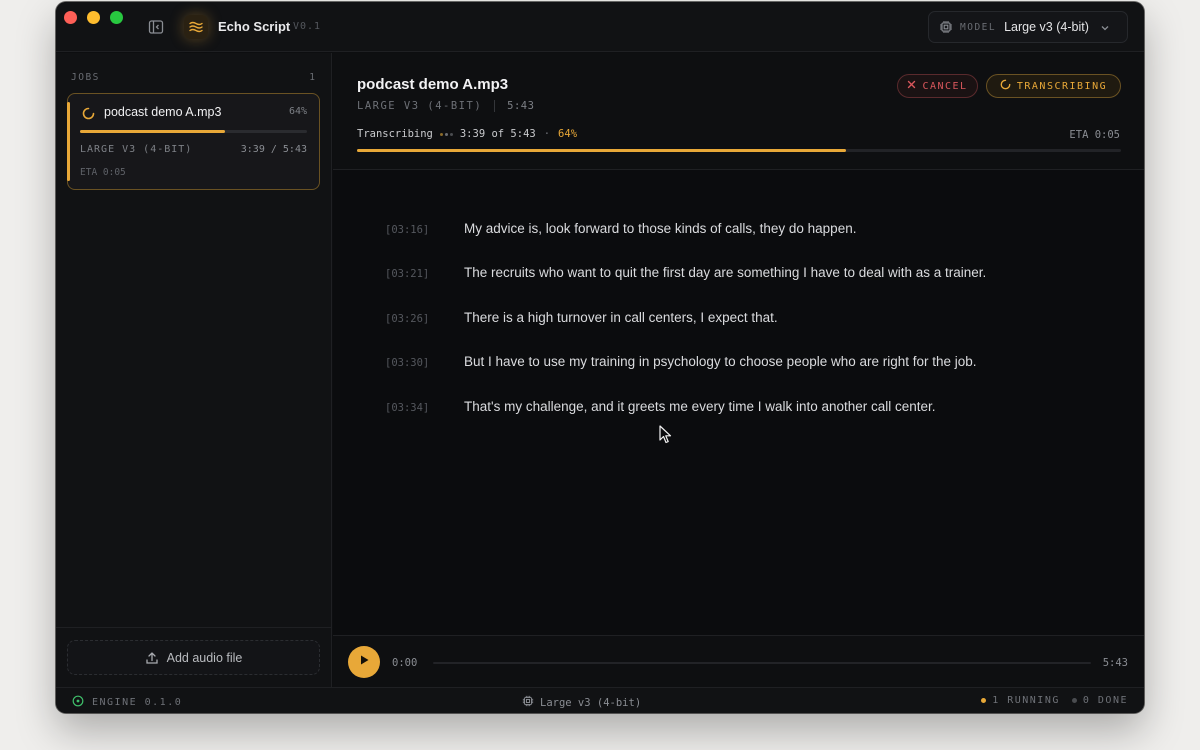  What do you see at coordinates (1094, 135) in the screenshot?
I see `progress-eta: ETA 0:05` at bounding box center [1094, 135].